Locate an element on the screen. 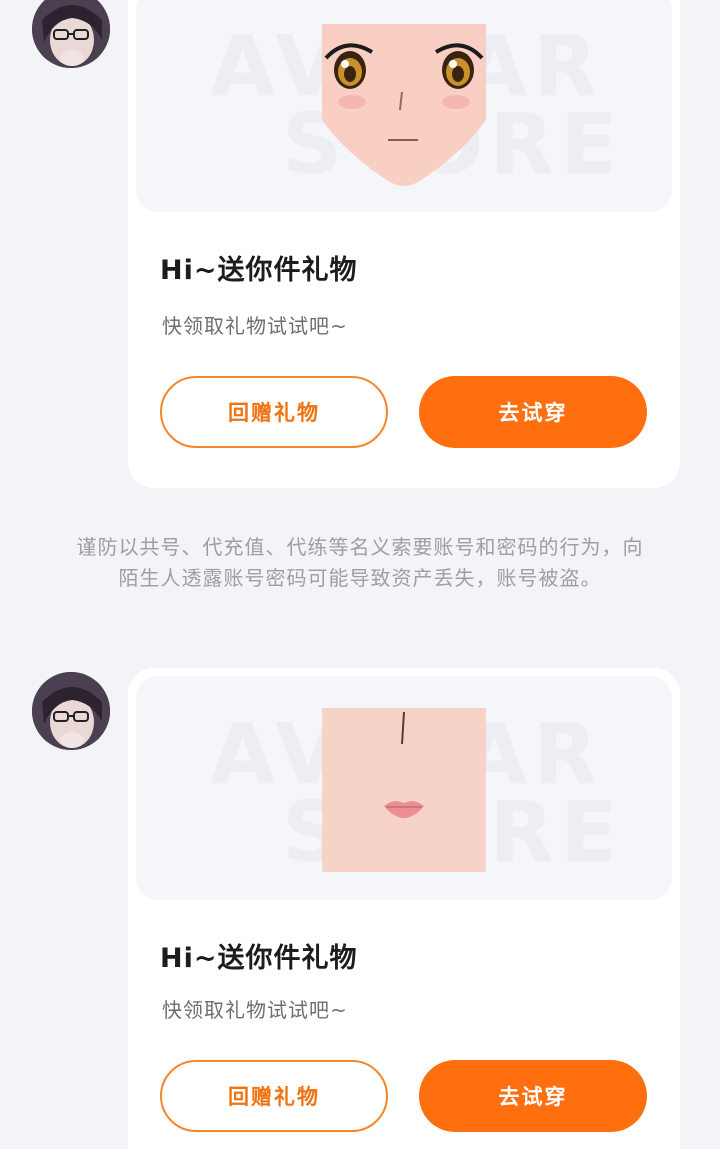 The image size is (720, 1149). anime-eyes-face-icon is located at coordinates (404, 105).